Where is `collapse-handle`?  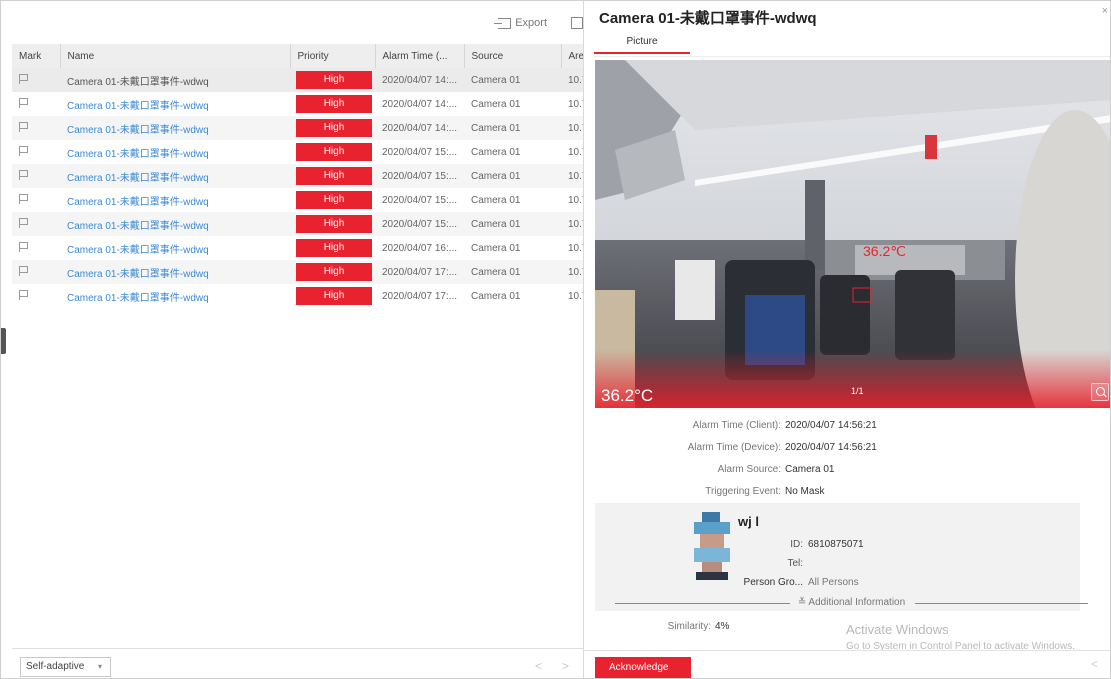
collapse-handle is located at coordinates (3, 341).